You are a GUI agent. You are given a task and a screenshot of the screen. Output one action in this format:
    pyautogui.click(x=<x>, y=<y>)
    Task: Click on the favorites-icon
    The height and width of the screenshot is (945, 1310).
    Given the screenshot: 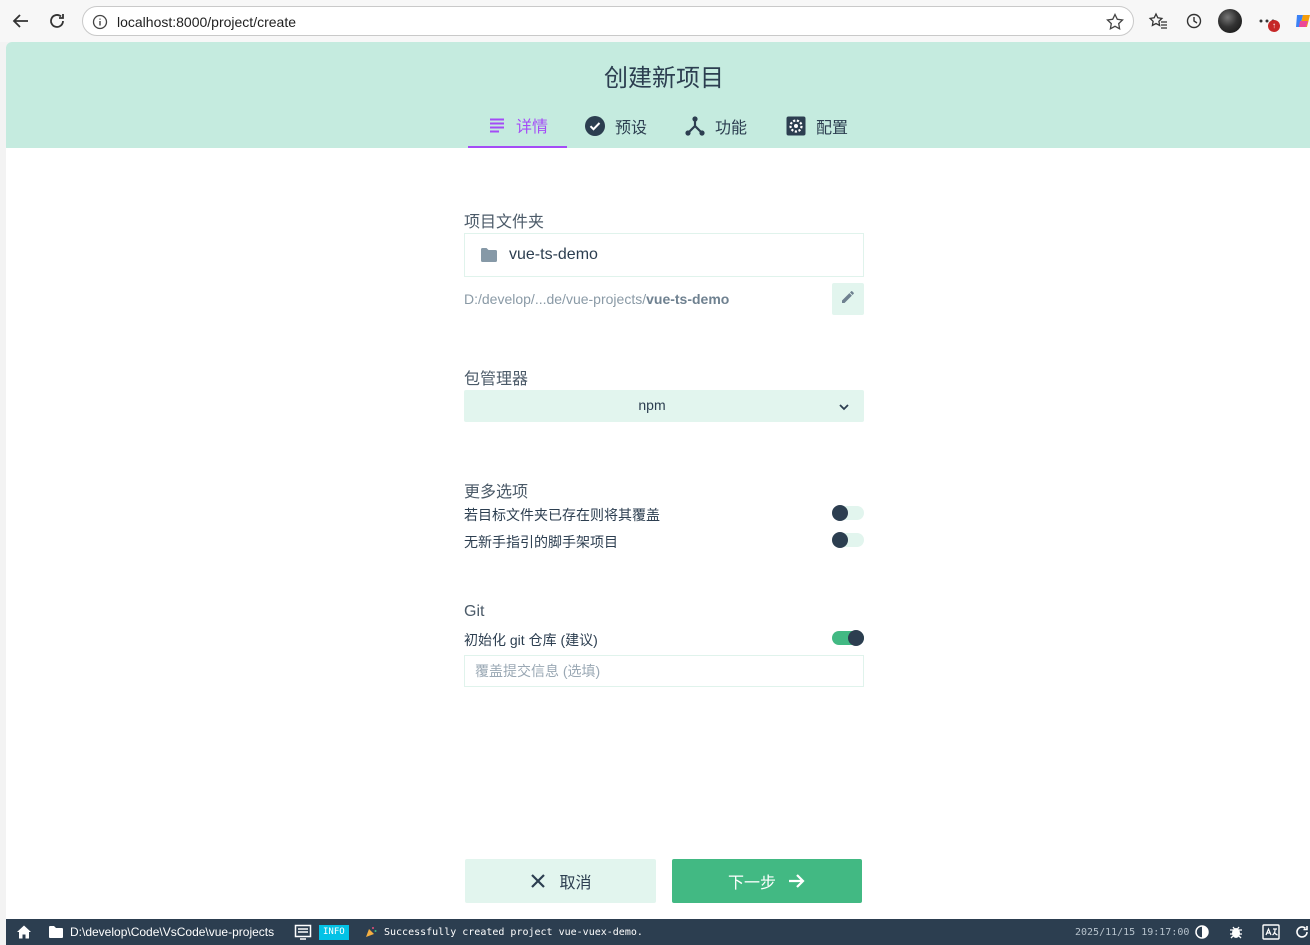 What is the action you would take?
    pyautogui.click(x=1158, y=21)
    